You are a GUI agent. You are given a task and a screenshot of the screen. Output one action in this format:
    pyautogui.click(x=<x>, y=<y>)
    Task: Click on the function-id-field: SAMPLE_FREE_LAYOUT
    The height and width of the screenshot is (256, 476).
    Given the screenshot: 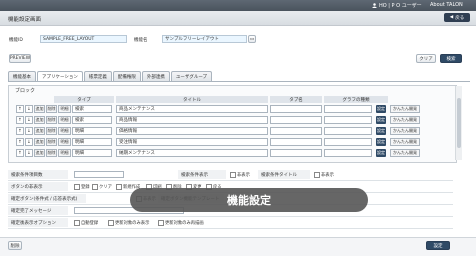 What is the action you would take?
    pyautogui.click(x=83, y=39)
    